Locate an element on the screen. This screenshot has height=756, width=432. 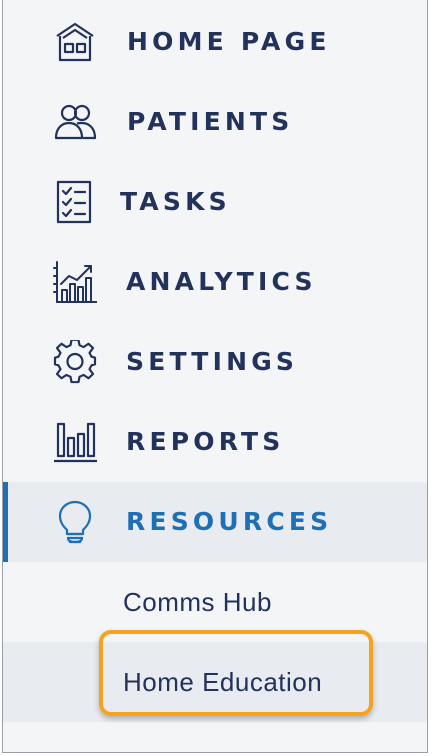
nav-item-reports: REPORTS is located at coordinates (215, 442).